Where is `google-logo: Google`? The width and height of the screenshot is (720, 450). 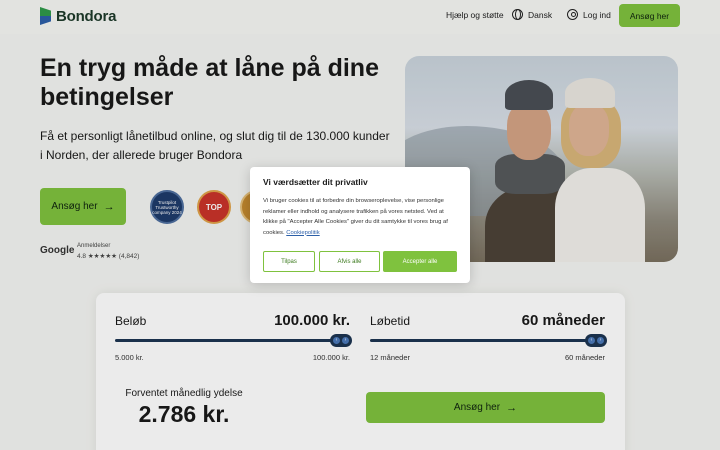 google-logo: Google is located at coordinates (57, 250).